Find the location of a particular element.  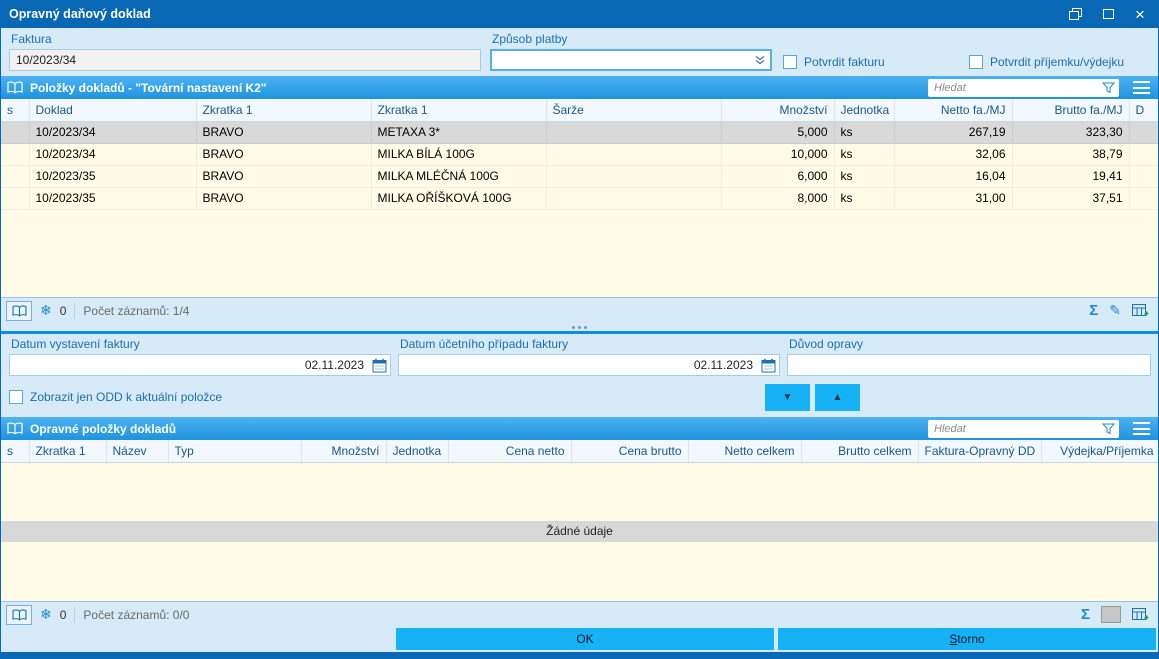

table-cell: 16,04 is located at coordinates (953, 176).